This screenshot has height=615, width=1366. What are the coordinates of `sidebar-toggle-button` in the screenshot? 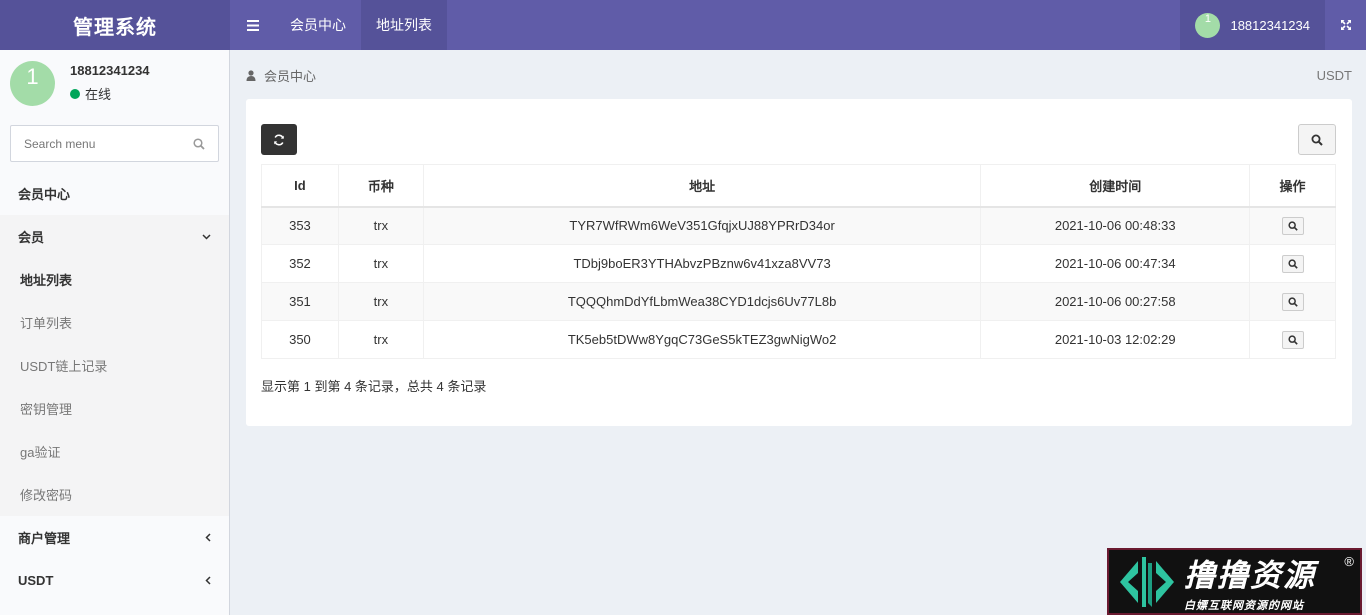 It's located at (252, 25).